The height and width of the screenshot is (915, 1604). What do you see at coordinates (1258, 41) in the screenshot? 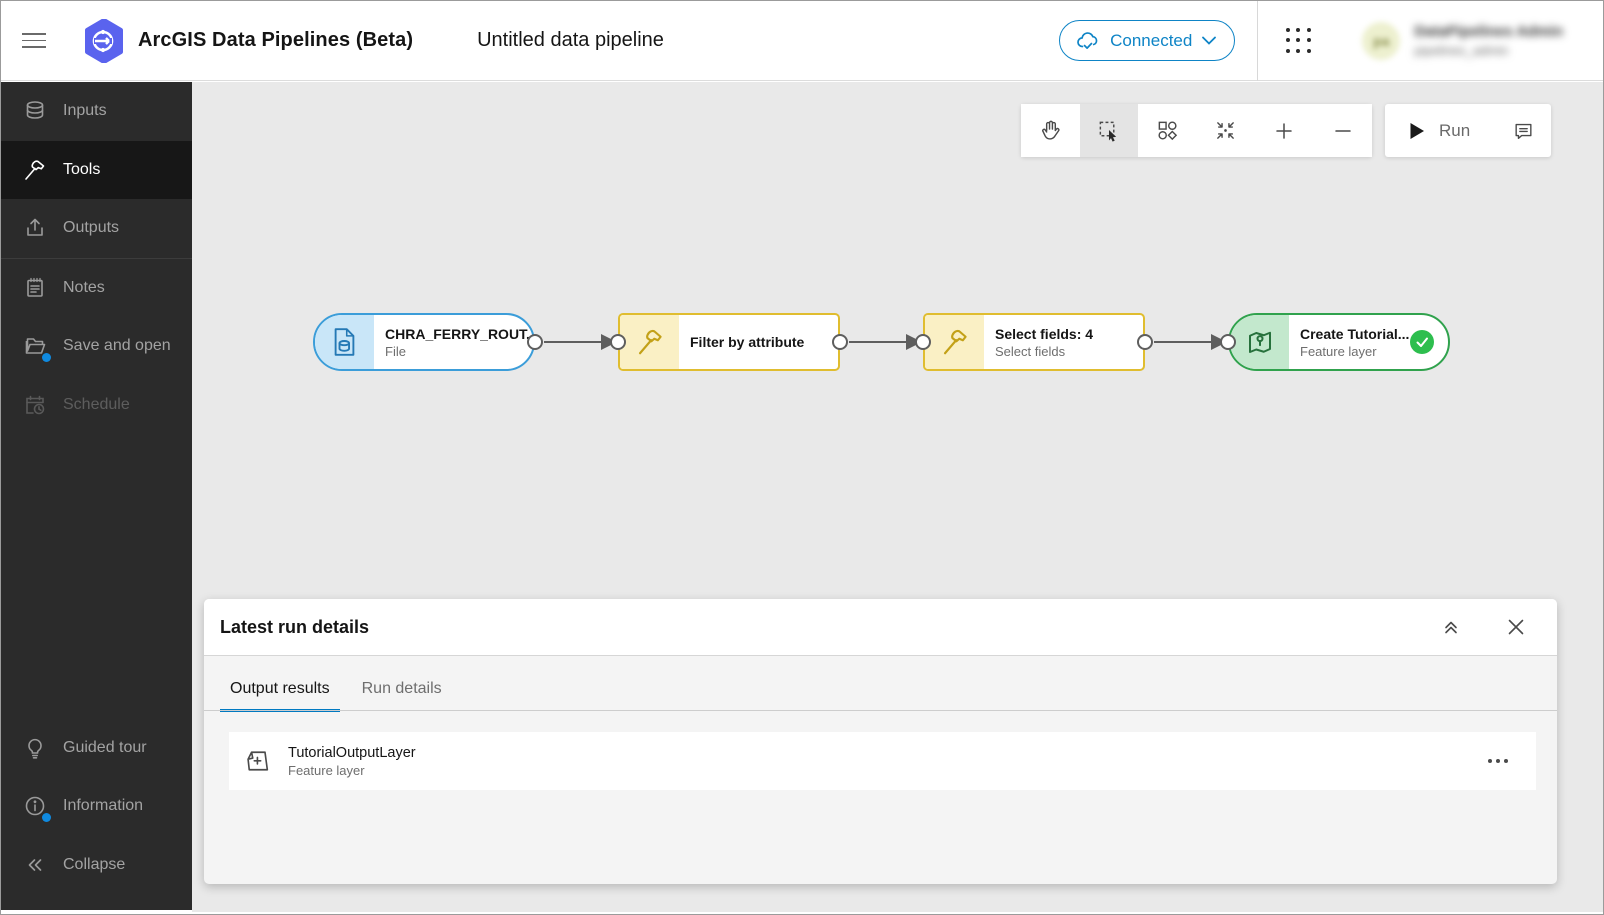
I see `header-divider` at bounding box center [1258, 41].